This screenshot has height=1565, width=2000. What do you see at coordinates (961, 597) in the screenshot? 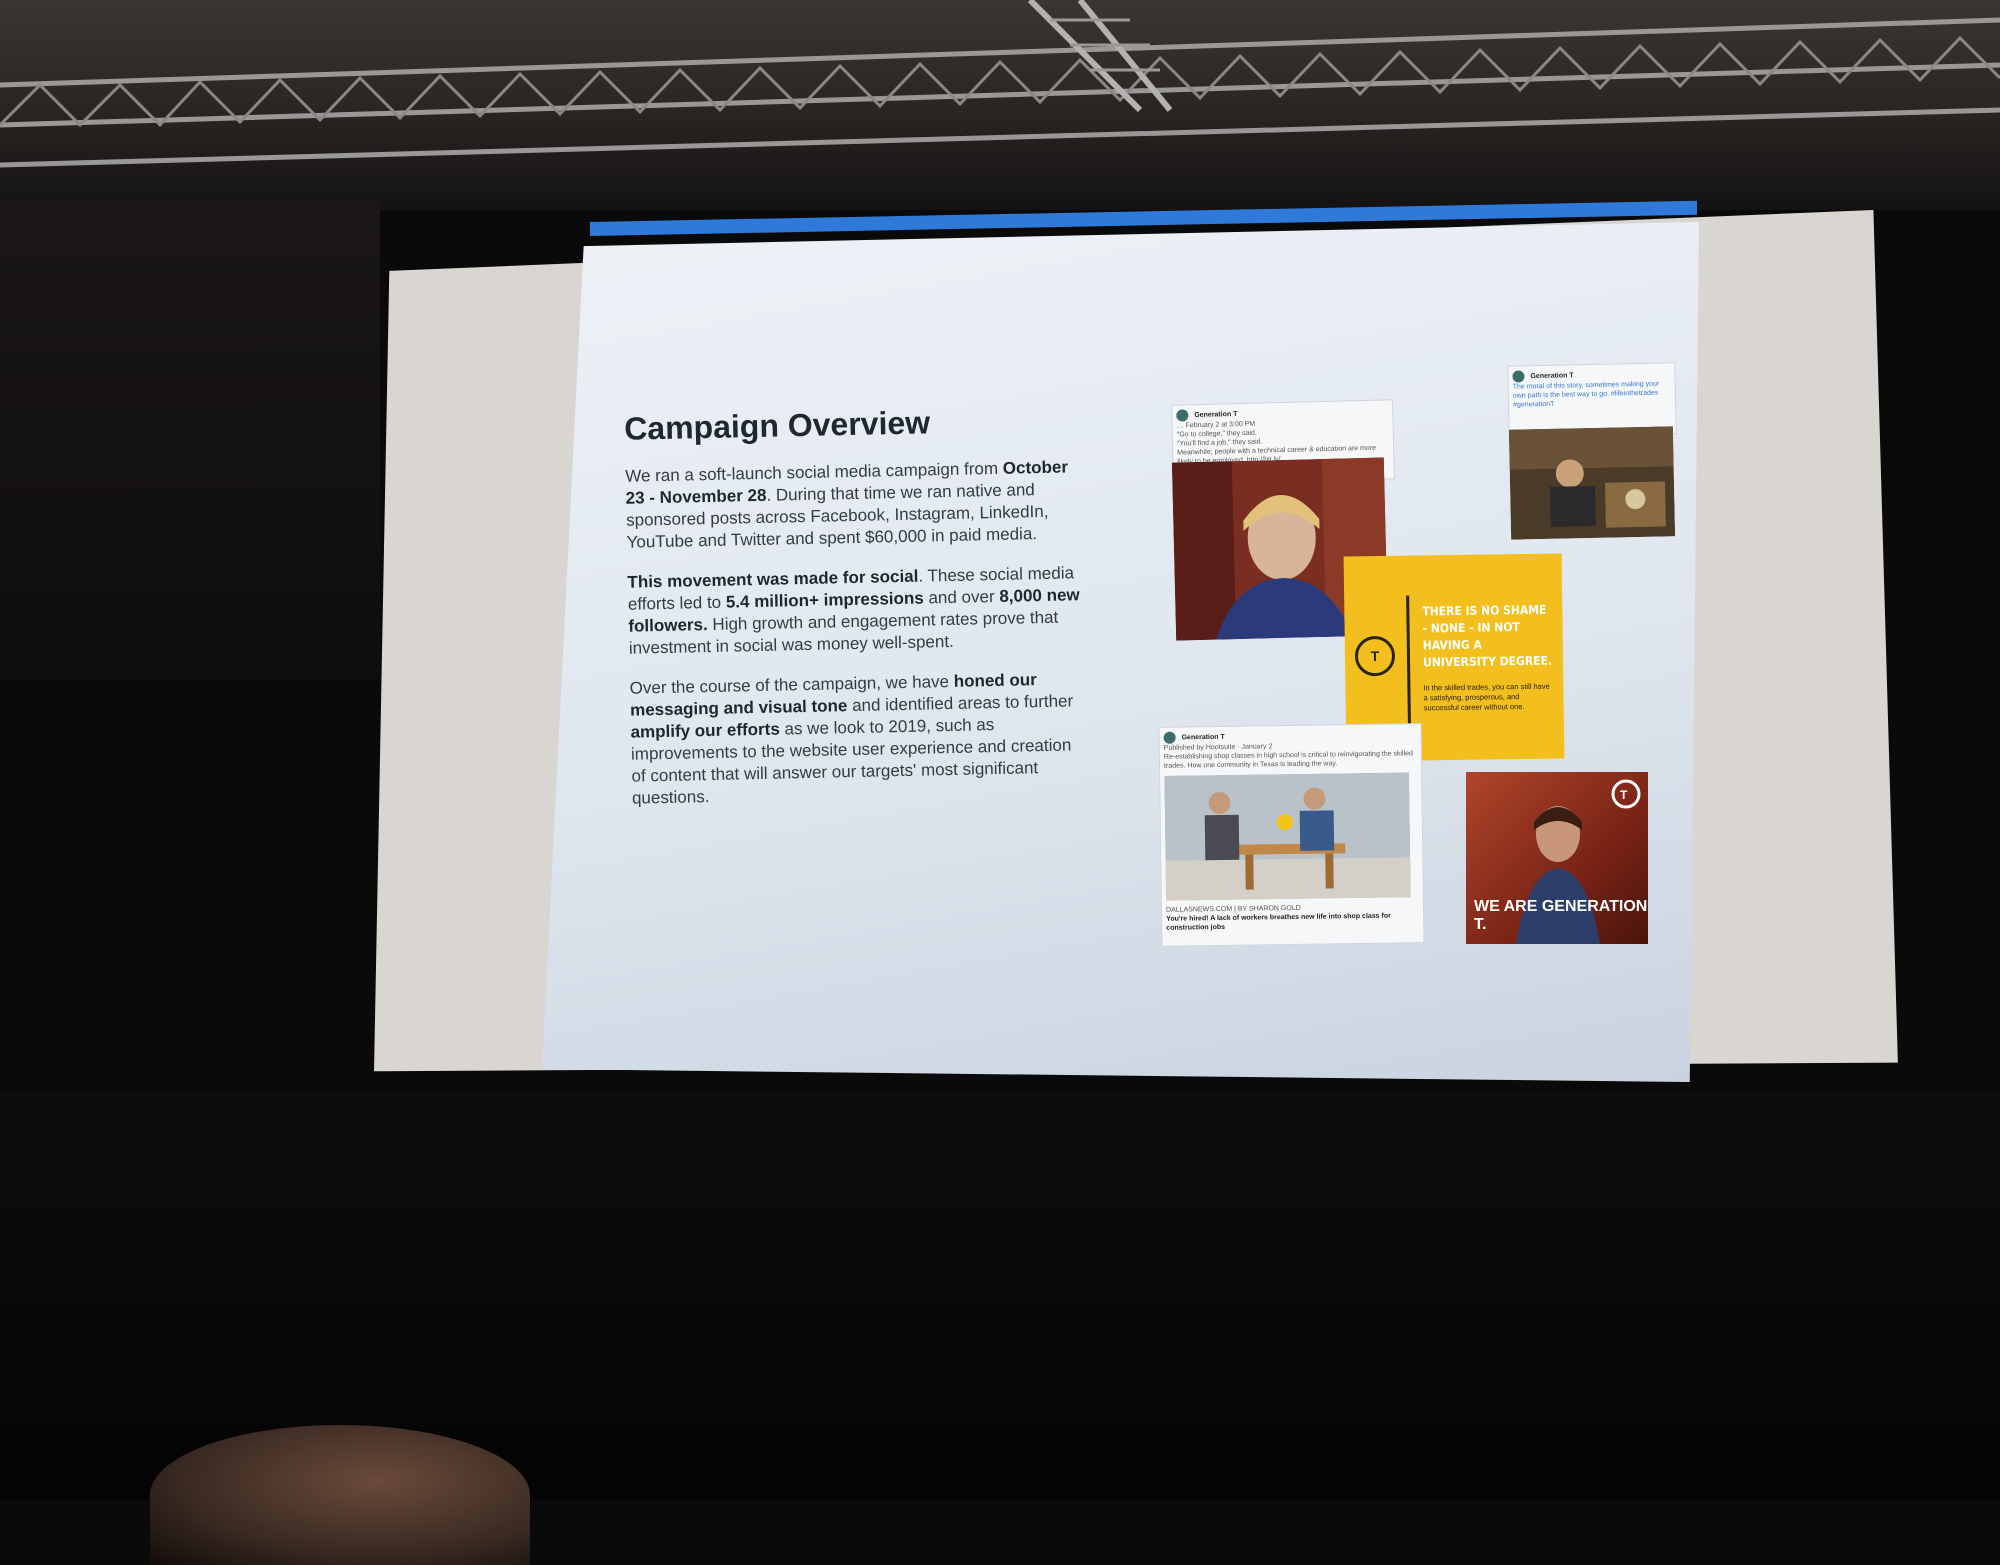
I see `body-text: and over` at bounding box center [961, 597].